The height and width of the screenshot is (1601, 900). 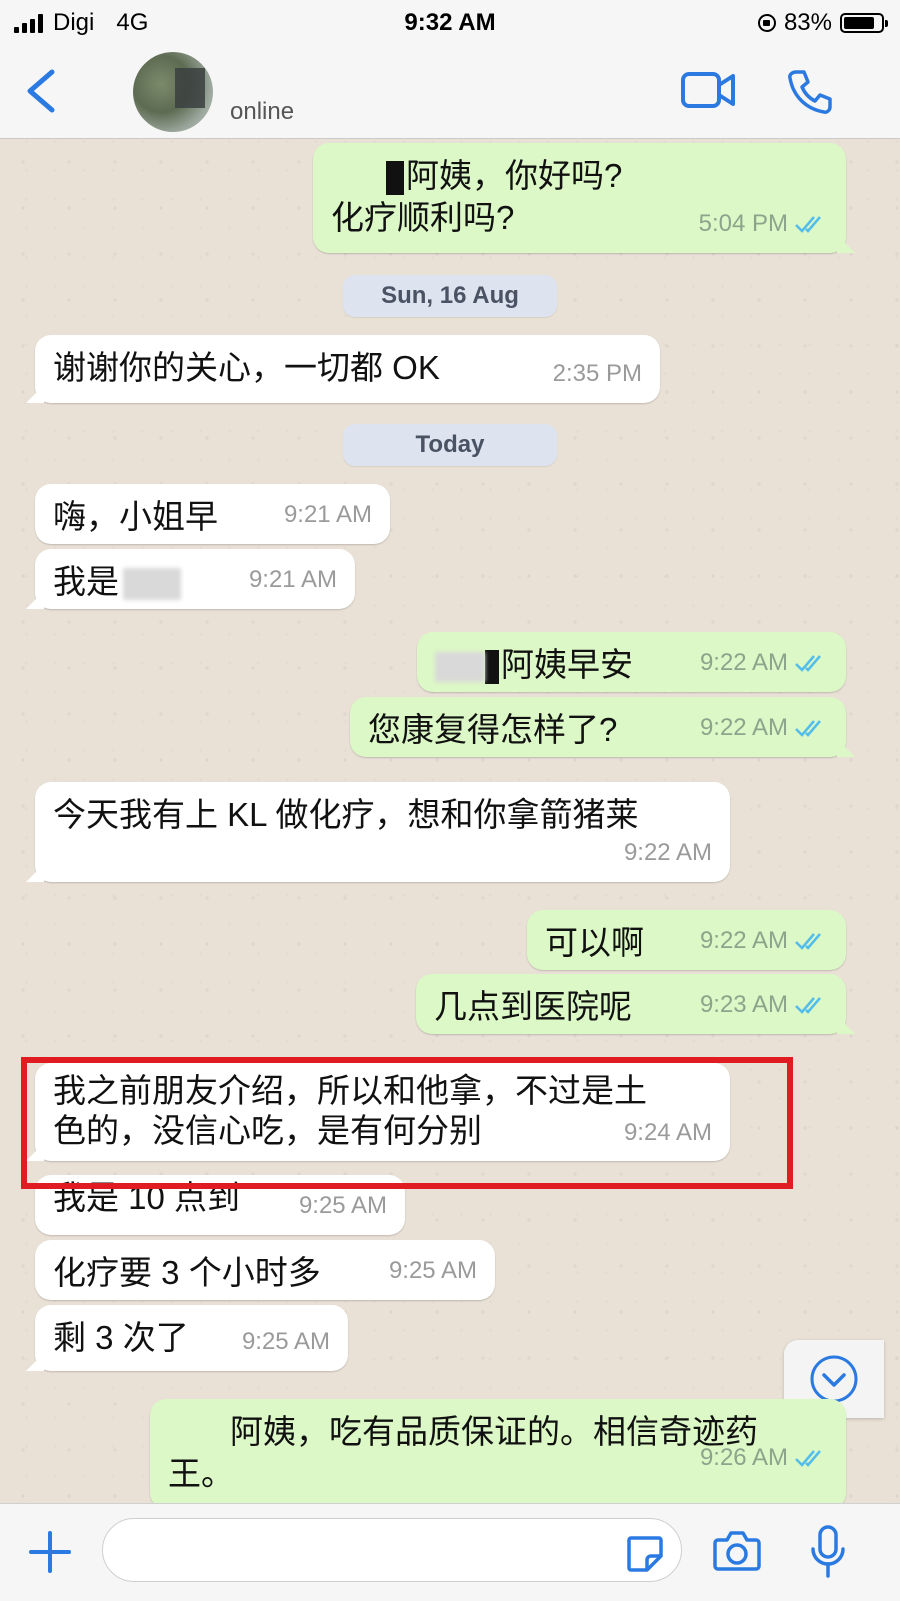 I want to click on message-text: 阿姨早安, so click(x=567, y=664).